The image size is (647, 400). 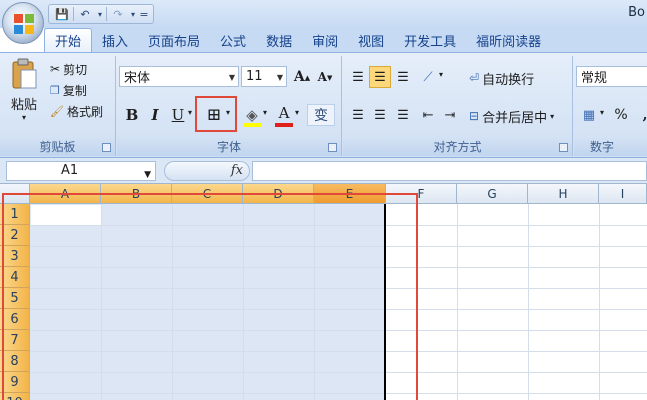 I want to click on underline-icon: U, so click(x=178, y=115).